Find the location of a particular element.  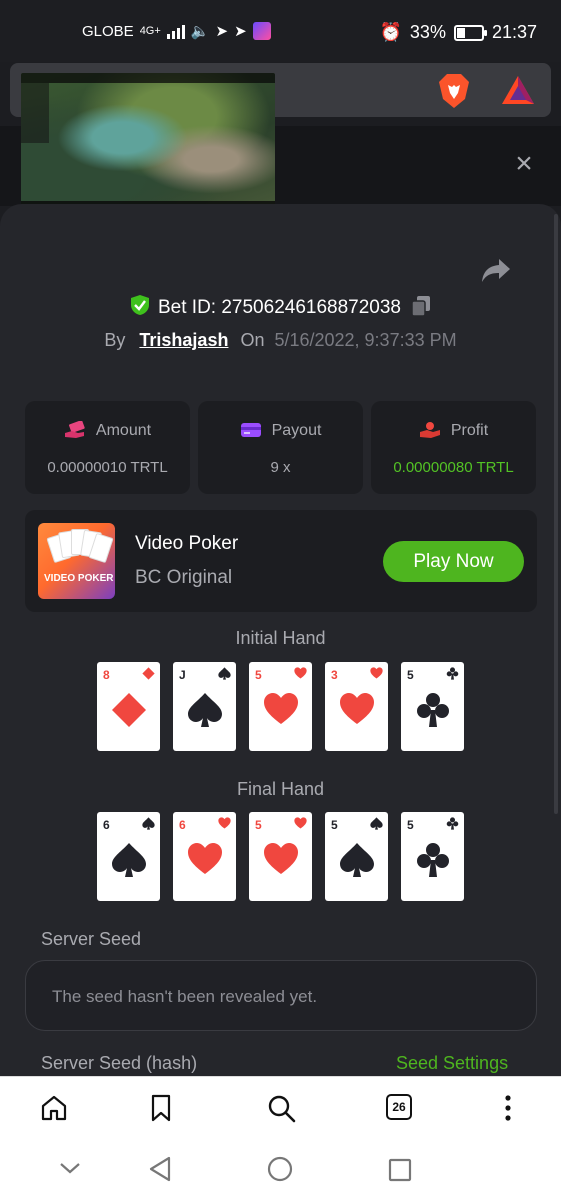

profit-value: 0.00000080 TRTL is located at coordinates (453, 467).